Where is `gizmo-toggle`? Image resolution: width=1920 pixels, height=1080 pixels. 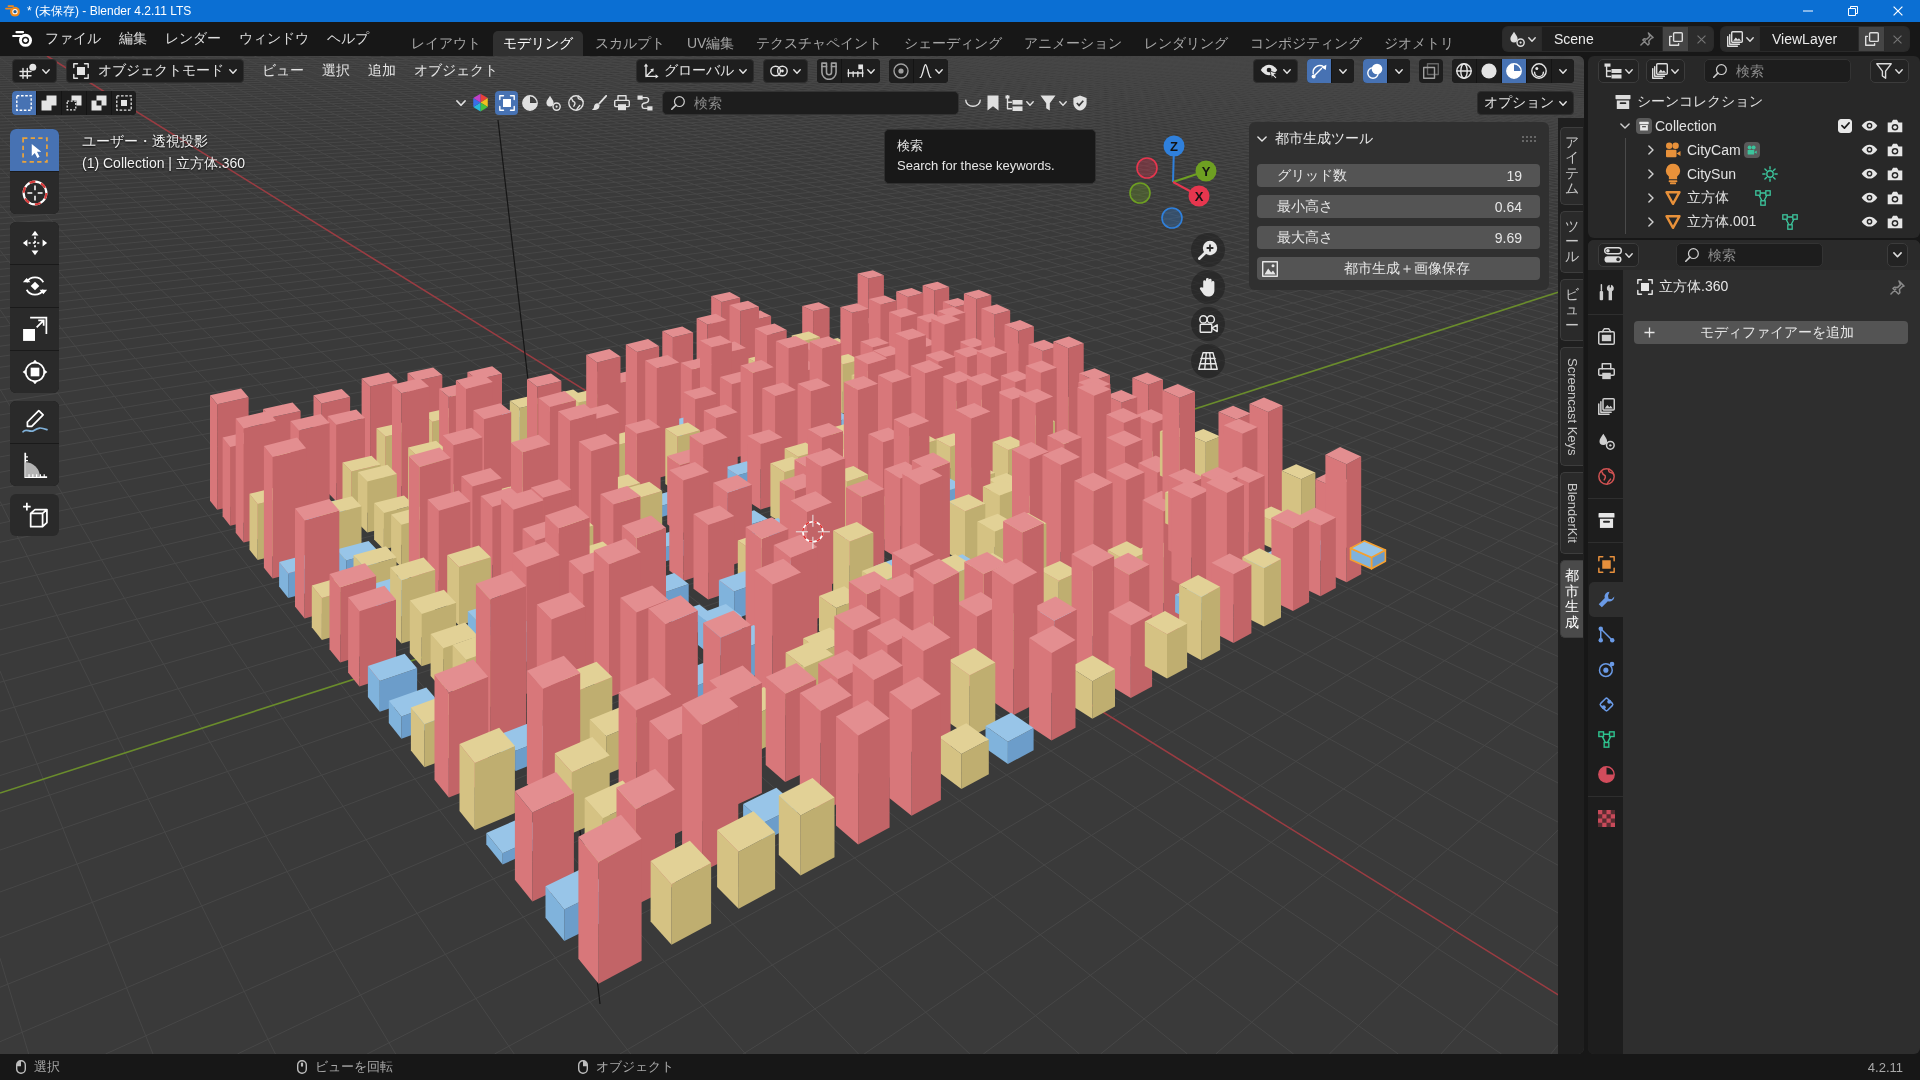
gizmo-toggle is located at coordinates (1319, 71).